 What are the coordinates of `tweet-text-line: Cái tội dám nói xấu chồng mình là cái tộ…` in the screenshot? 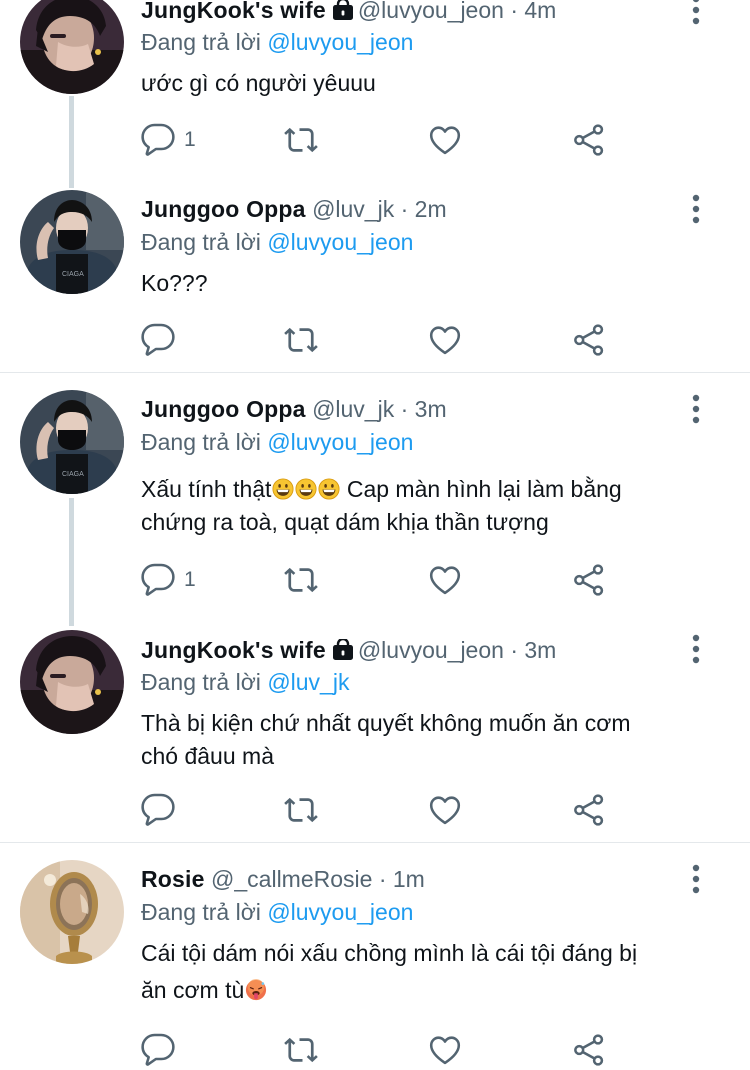 It's located at (389, 953).